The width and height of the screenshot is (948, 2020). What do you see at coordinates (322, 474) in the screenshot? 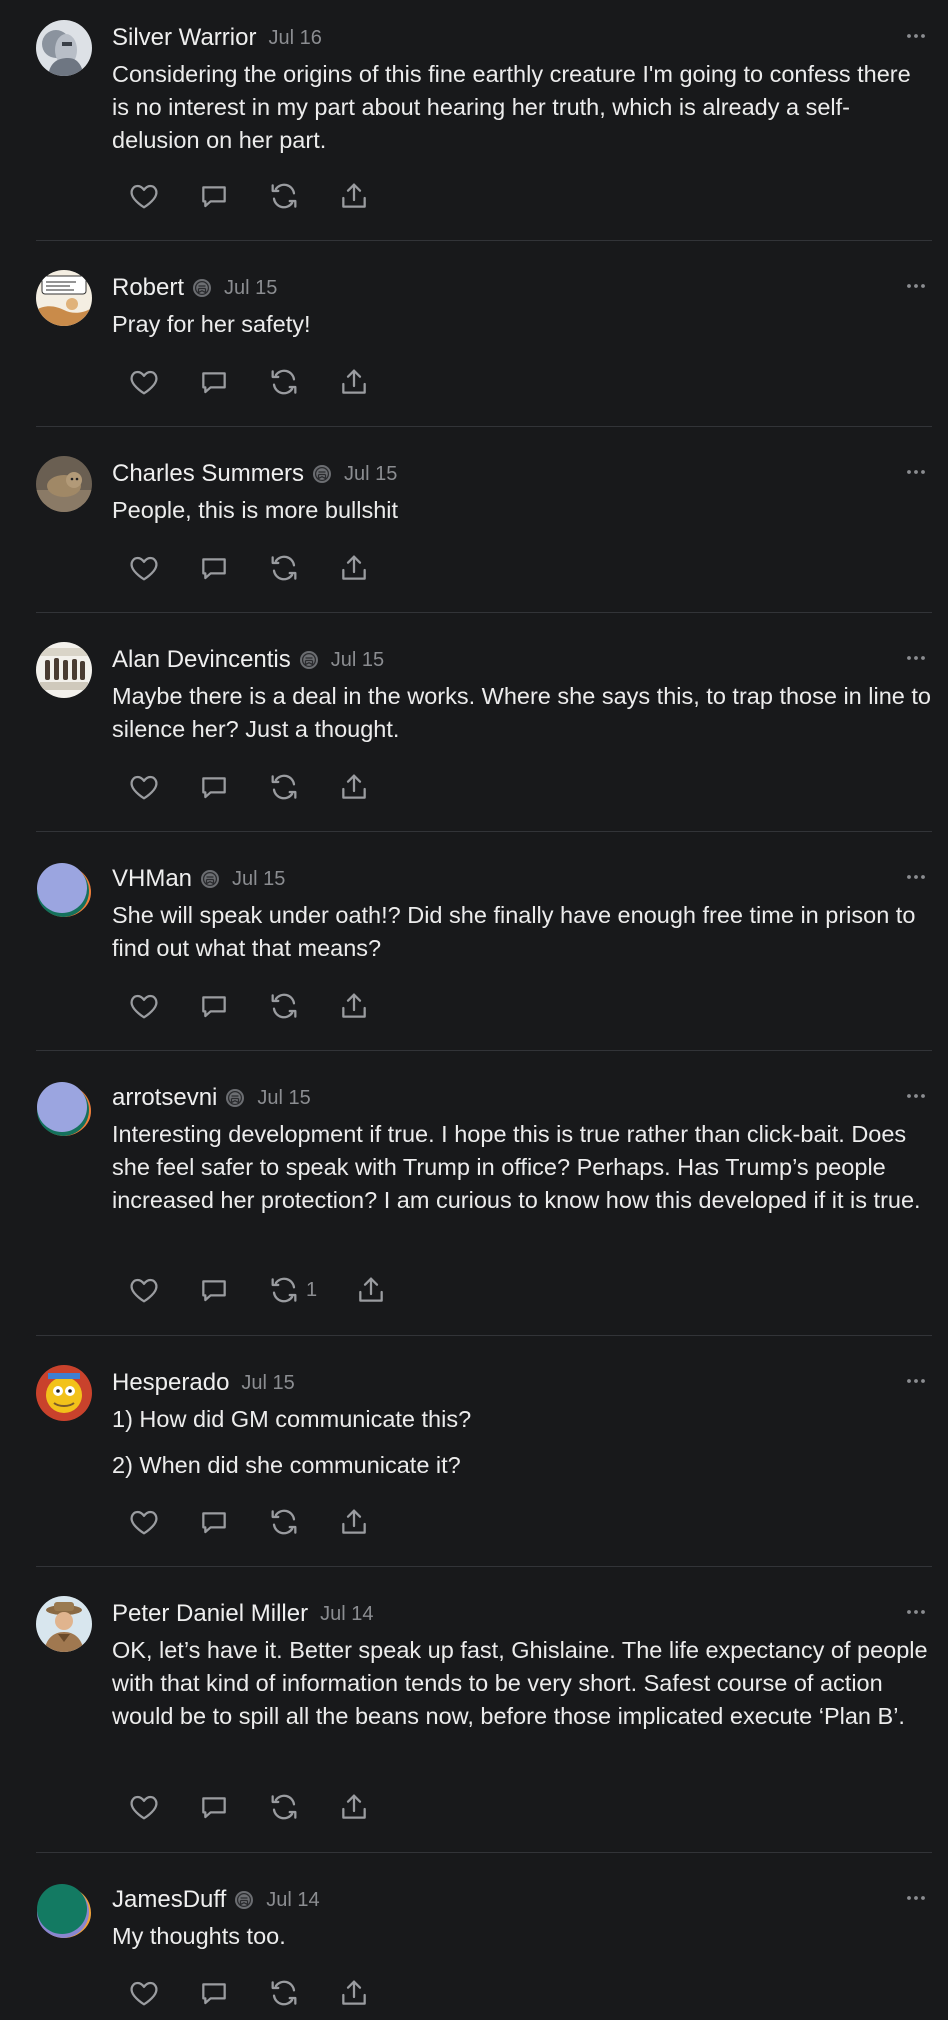
I see `subscriber-badge-icon` at bounding box center [322, 474].